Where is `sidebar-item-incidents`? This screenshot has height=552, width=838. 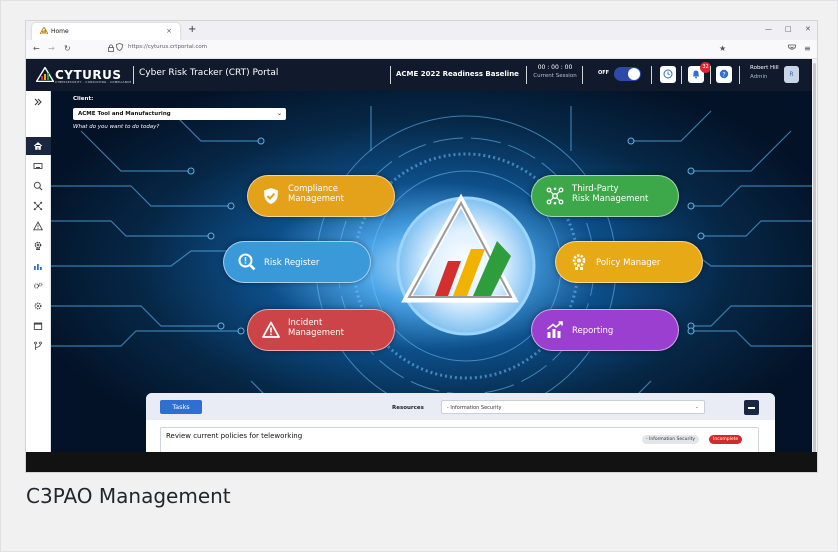
sidebar-item-incidents is located at coordinates (38, 226).